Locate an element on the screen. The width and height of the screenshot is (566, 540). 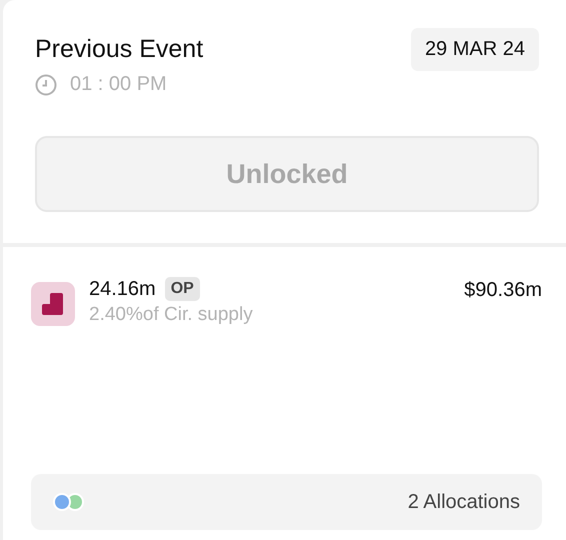
event-time: 01 : 00 PM is located at coordinates (118, 84).